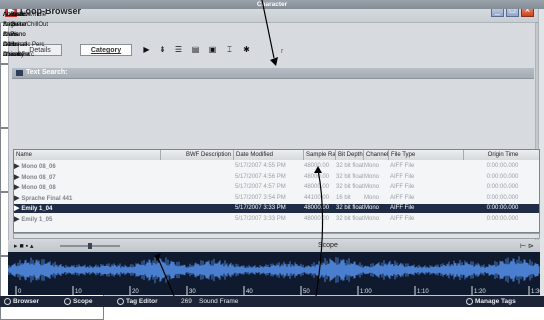  What do you see at coordinates (246, 50) in the screenshot?
I see `settings-icon: ✱` at bounding box center [246, 50].